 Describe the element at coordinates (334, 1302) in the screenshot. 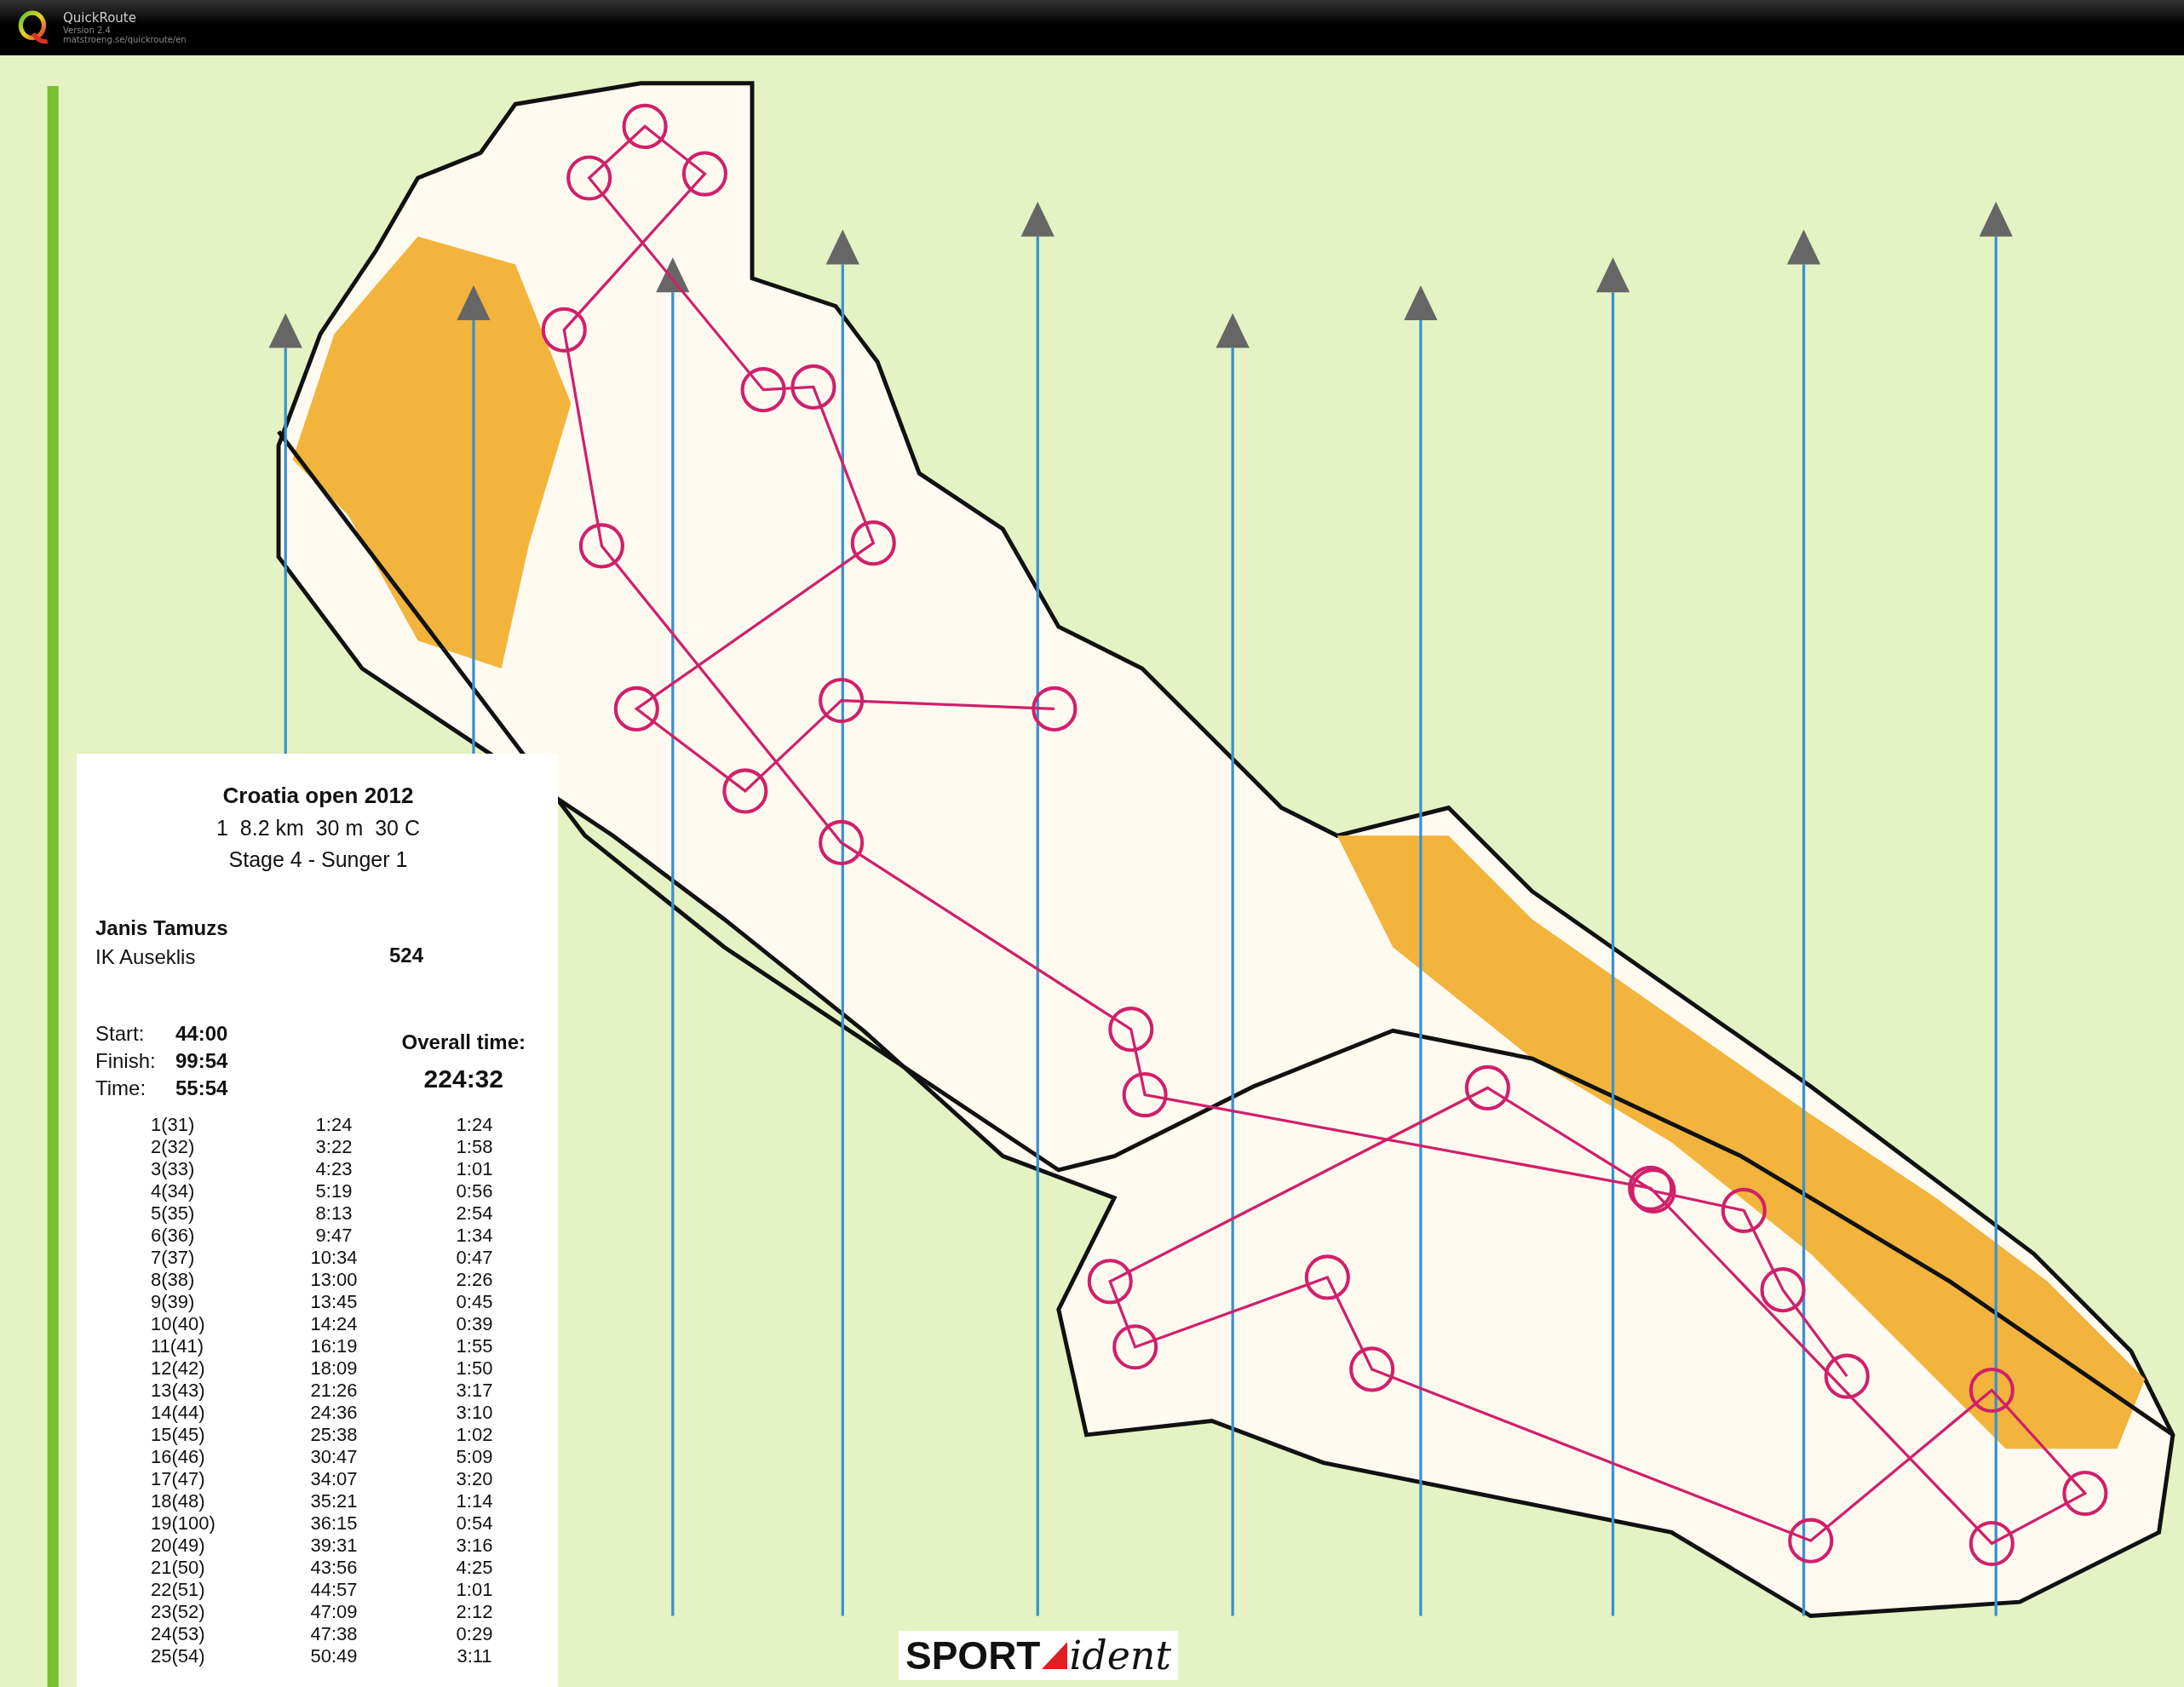

I see `elapsed-time-cell-text: 13:45` at that location.